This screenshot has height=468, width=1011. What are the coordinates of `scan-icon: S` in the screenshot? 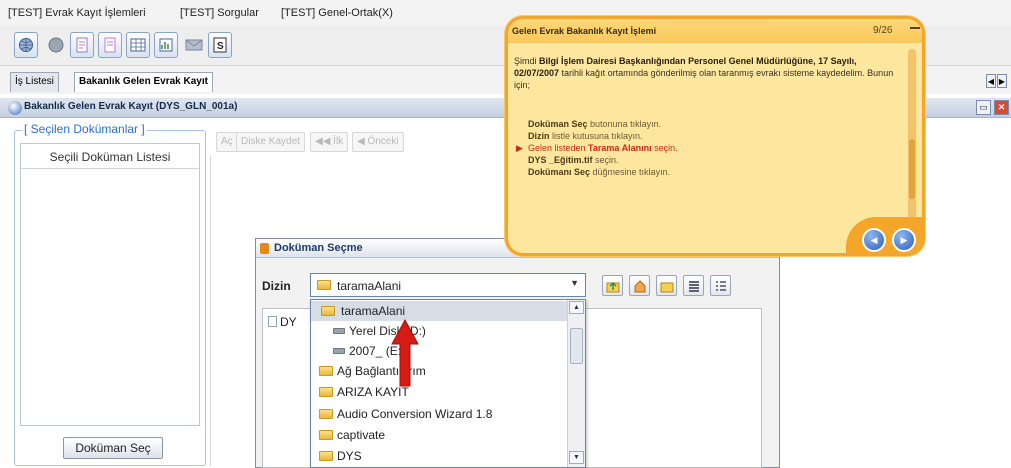 It's located at (220, 45).